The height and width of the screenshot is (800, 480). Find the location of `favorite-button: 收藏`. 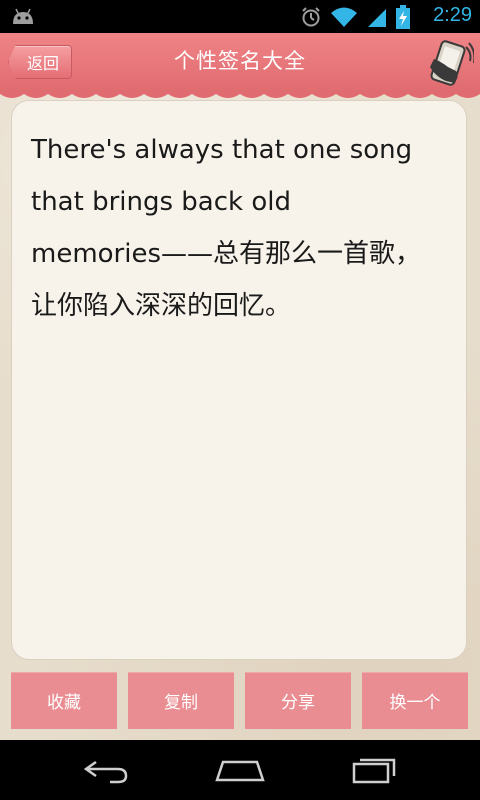

favorite-button: 收藏 is located at coordinates (64, 700).